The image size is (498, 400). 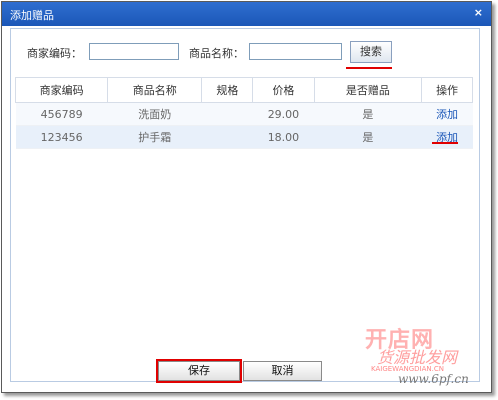 I want to click on cell-code: 123456, so click(x=61, y=137).